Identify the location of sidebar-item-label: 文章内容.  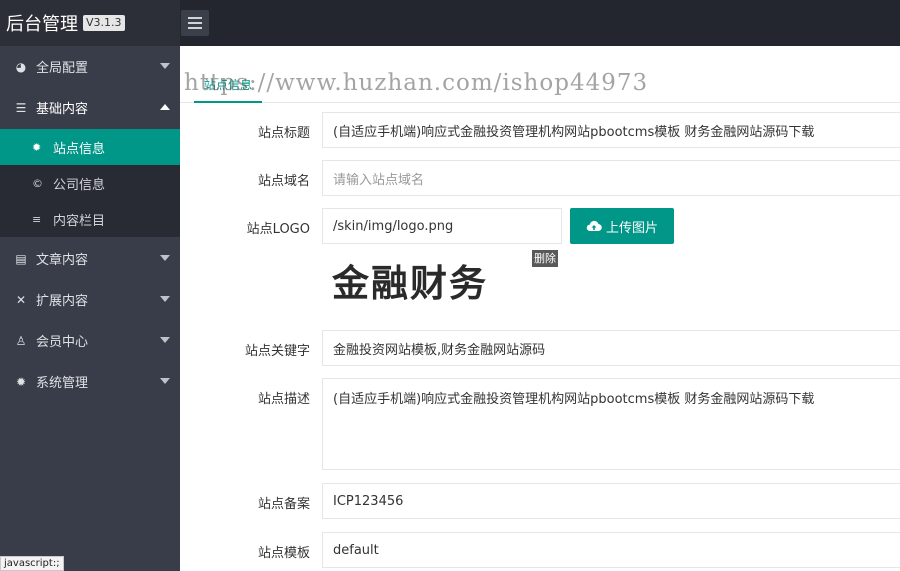
(62, 260).